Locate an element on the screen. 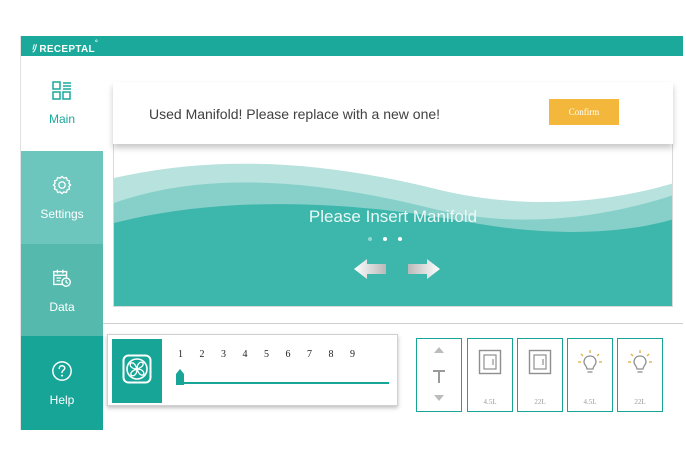  scale-tick: 5 is located at coordinates (266, 354).